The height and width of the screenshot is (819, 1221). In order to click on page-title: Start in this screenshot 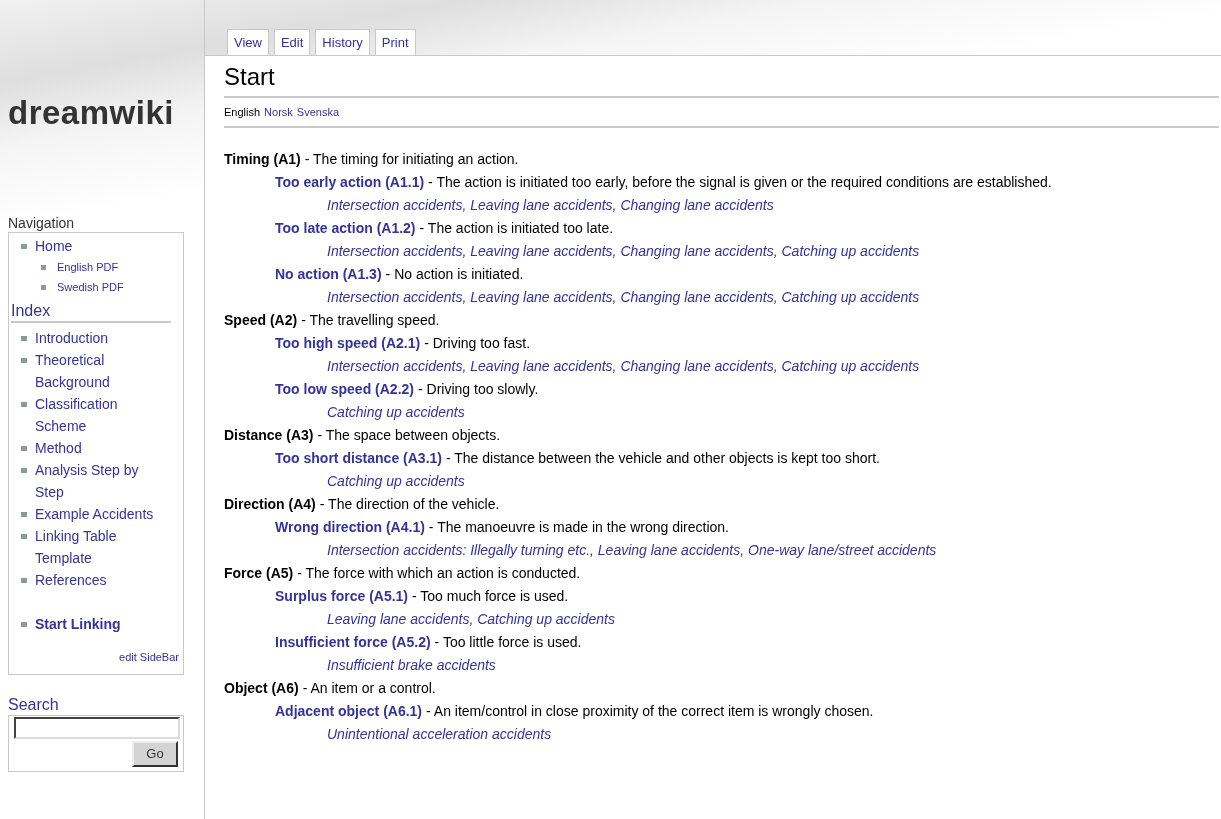, I will do `click(721, 78)`.